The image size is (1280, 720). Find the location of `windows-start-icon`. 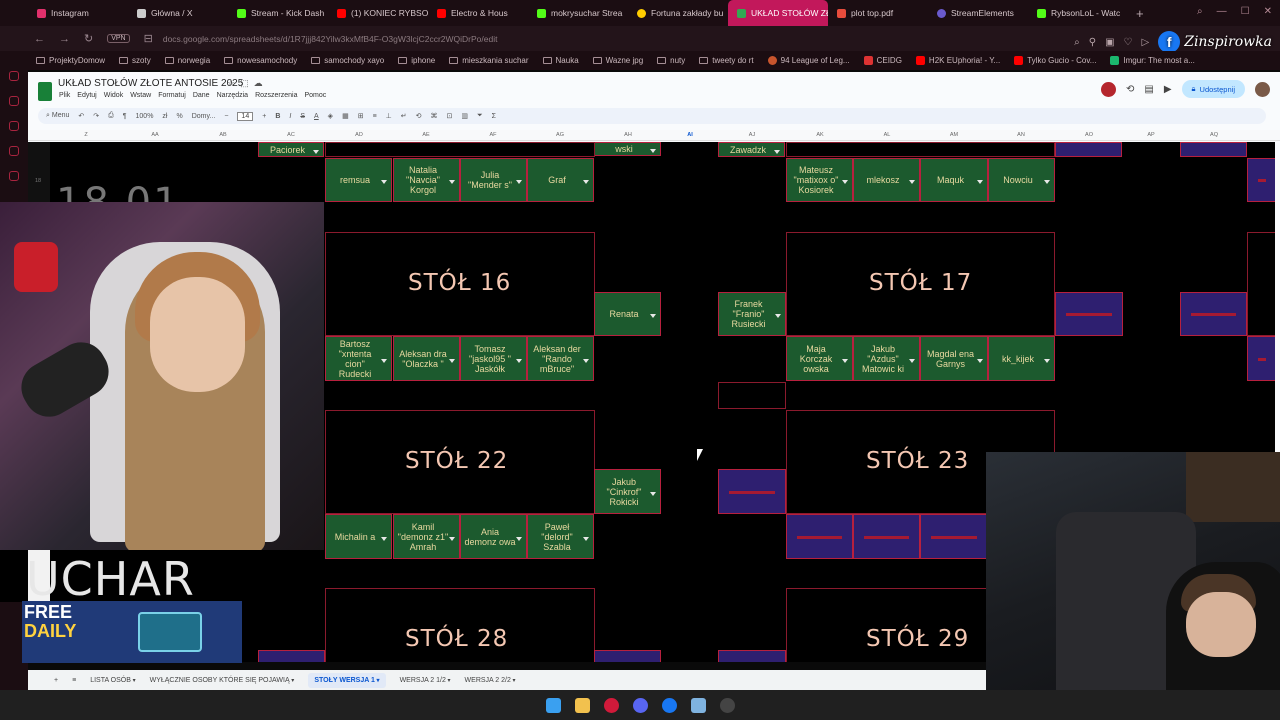

windows-start-icon is located at coordinates (553, 705).